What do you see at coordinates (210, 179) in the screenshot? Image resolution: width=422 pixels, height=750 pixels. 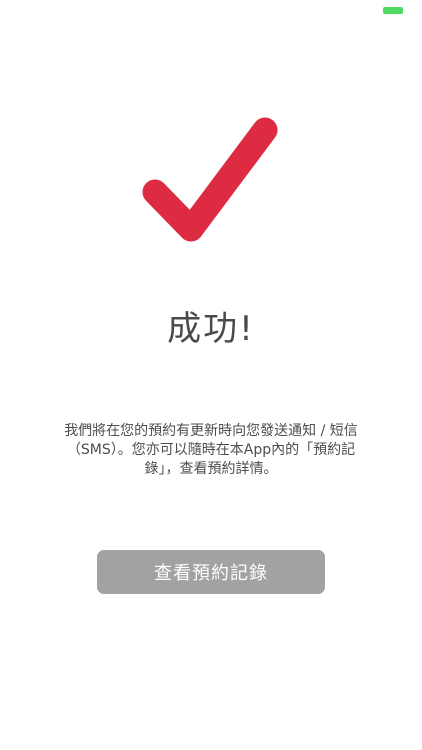 I see `checkmark-icon` at bounding box center [210, 179].